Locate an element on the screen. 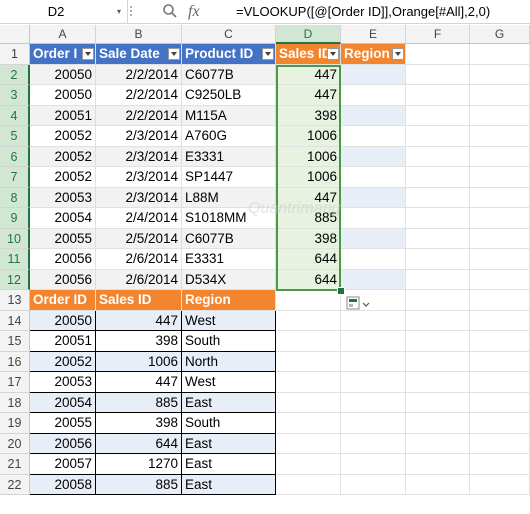 Image resolution: width=530 pixels, height=514 pixels. product-id-cell: C9250LB is located at coordinates (229, 95).